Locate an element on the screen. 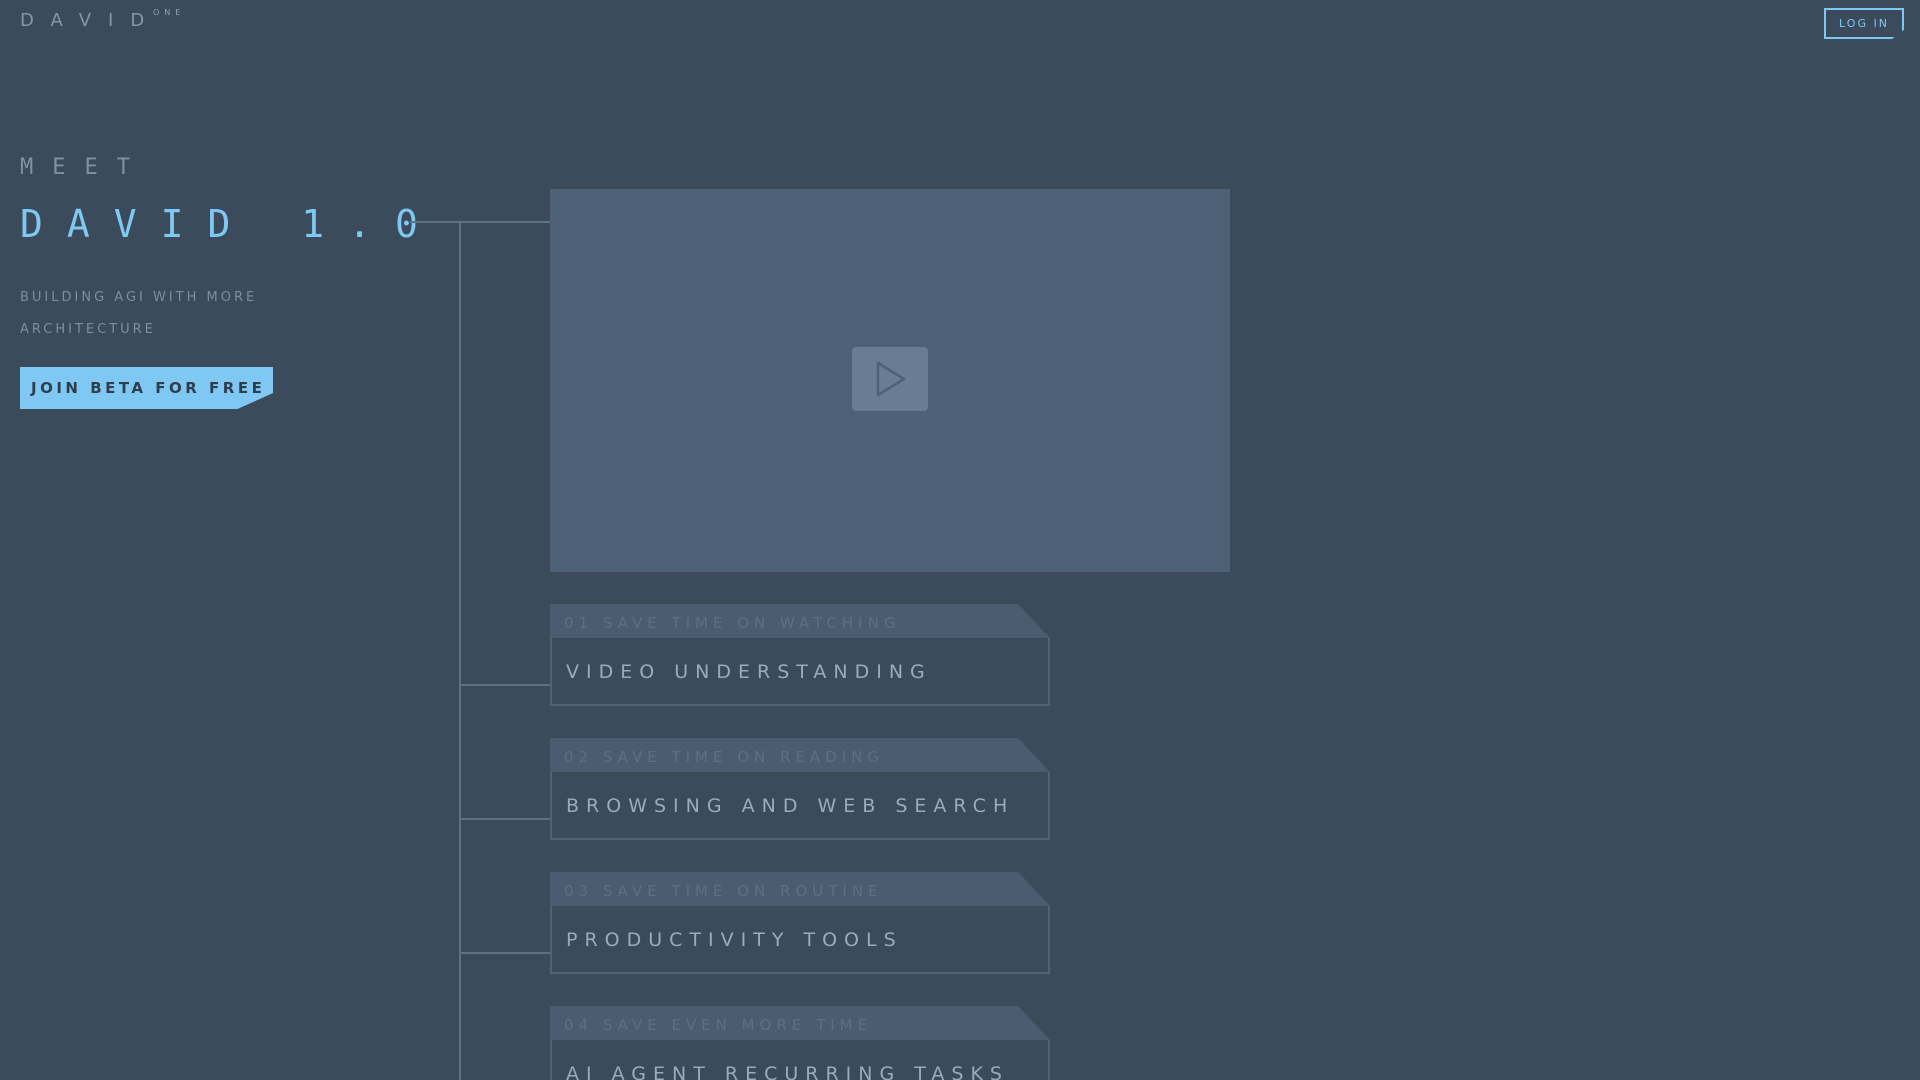 The width and height of the screenshot is (1920, 1080). feature-card-body: BROWSING AND WEB SEARCH is located at coordinates (800, 806).